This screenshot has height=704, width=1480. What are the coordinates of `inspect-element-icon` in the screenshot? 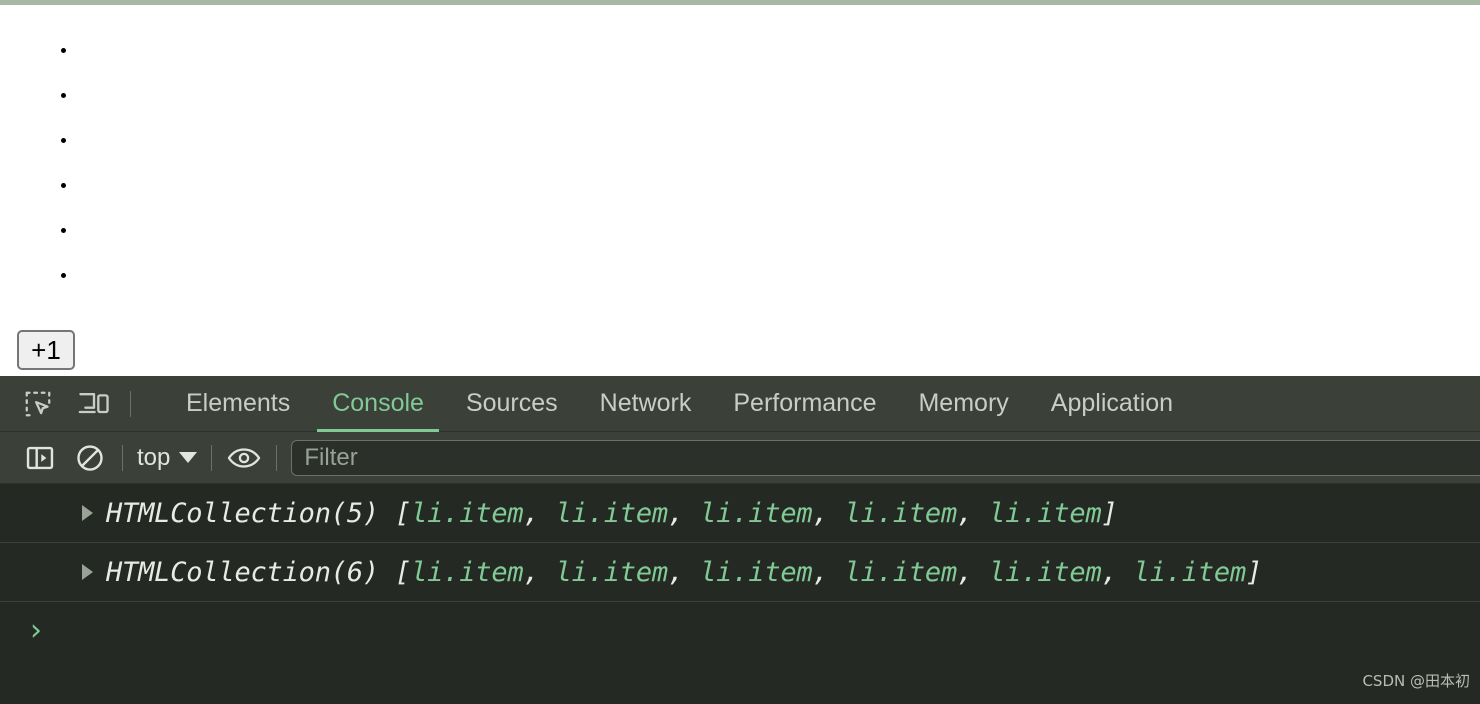 It's located at (38, 404).